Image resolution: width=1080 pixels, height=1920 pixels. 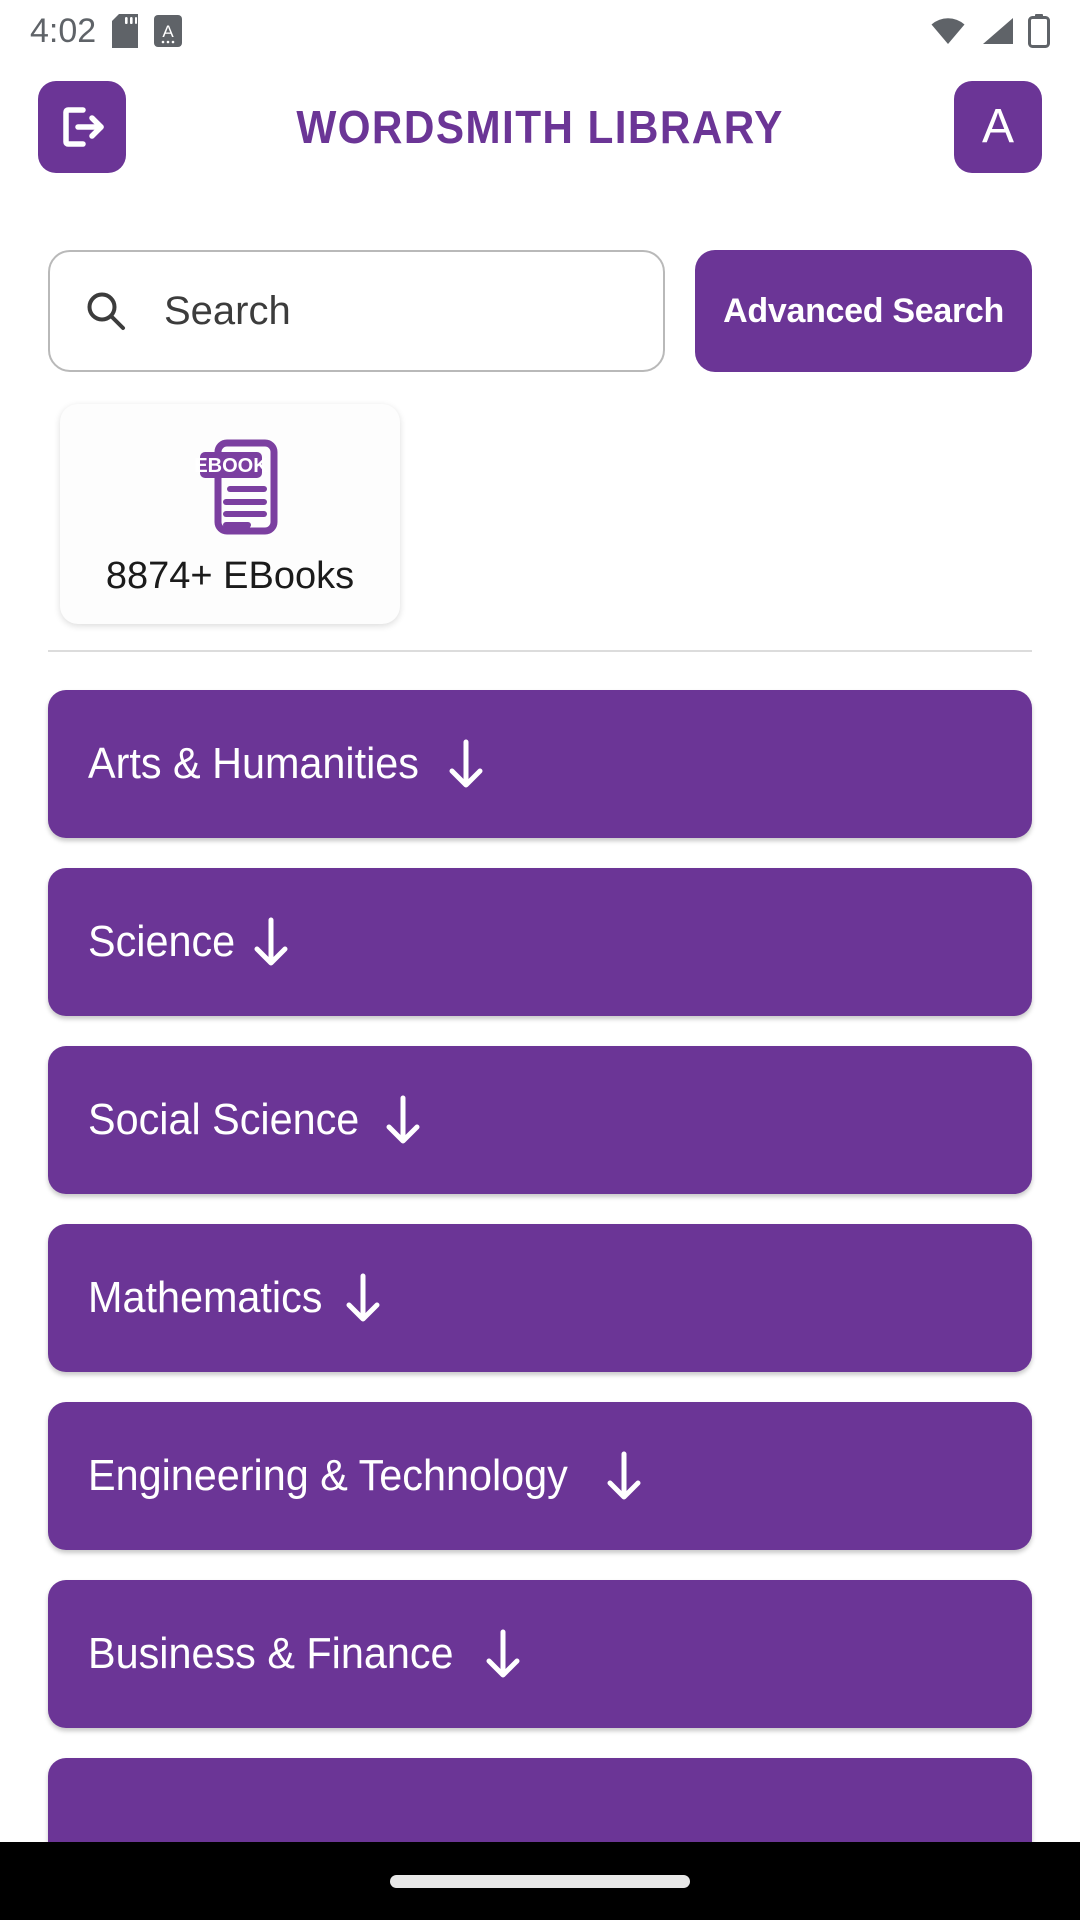 I want to click on font-size-a-icon: A, so click(x=168, y=31).